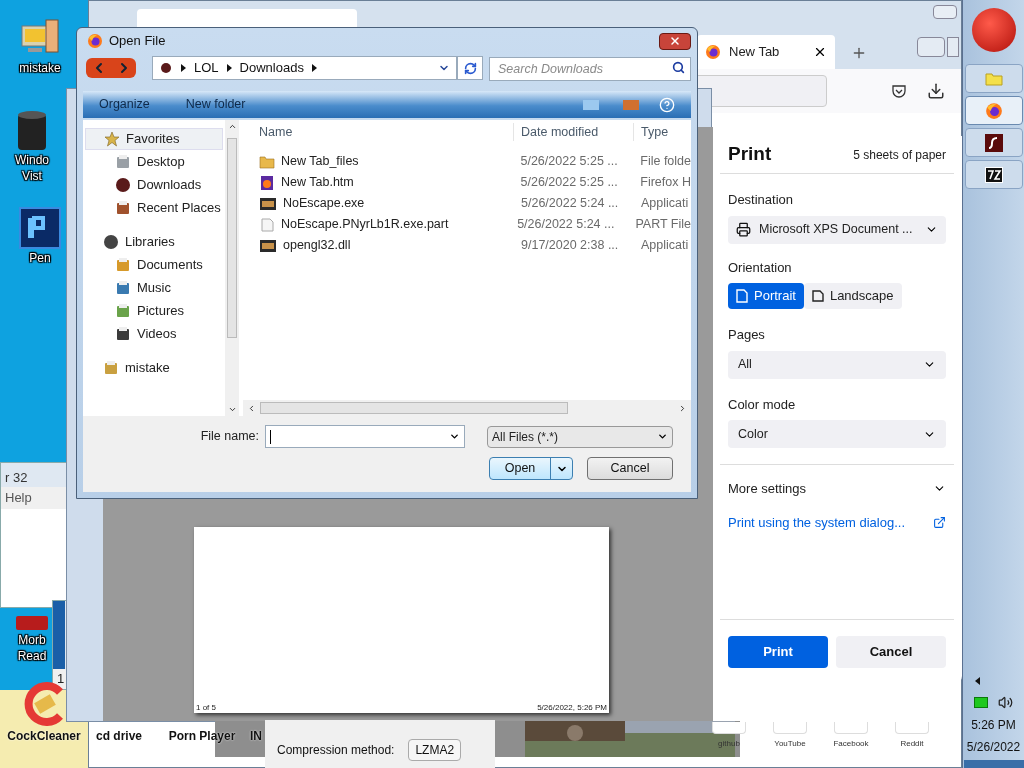 The width and height of the screenshot is (1024, 768). Describe the element at coordinates (837, 434) in the screenshot. I see `color-mode-select: Color` at that location.